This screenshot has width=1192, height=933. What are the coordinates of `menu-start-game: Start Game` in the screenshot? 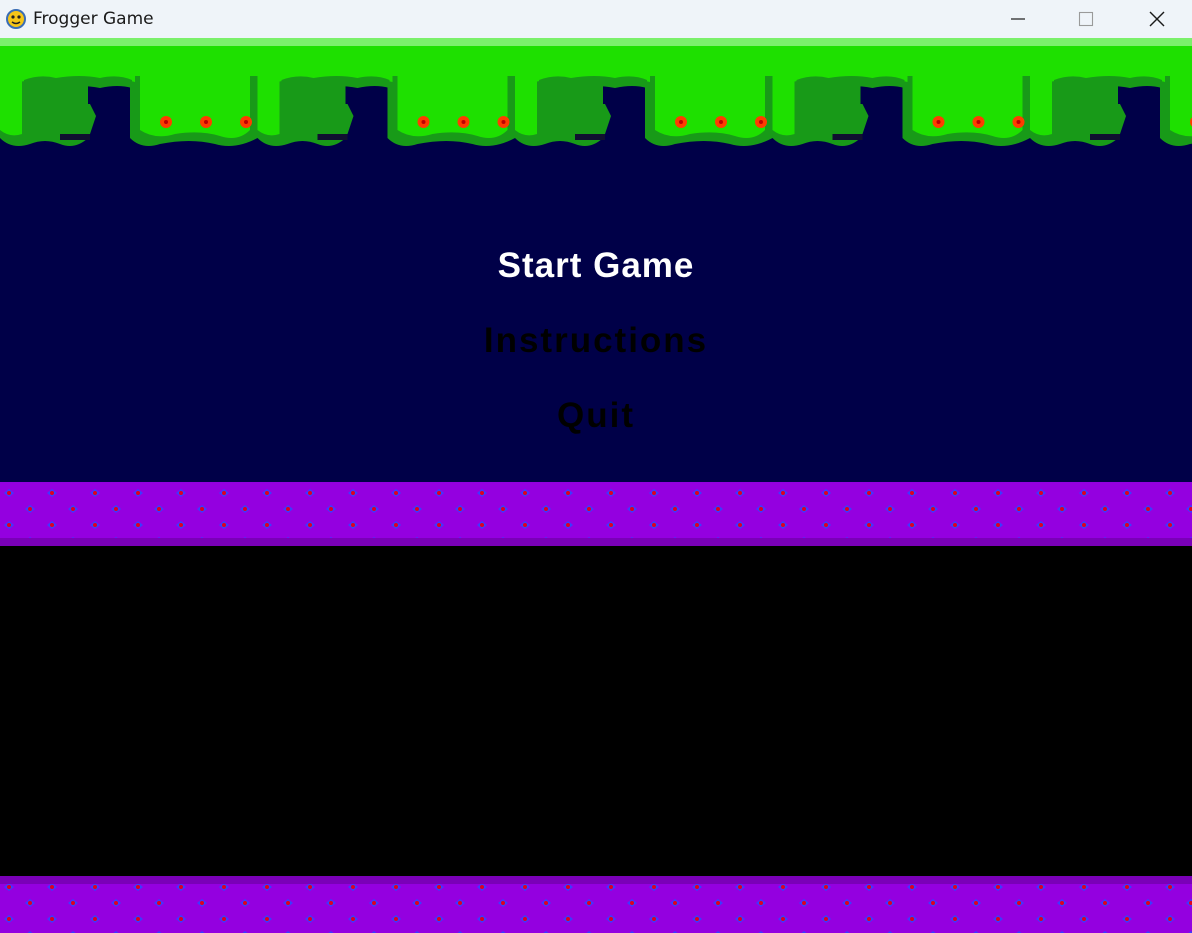 It's located at (596, 266).